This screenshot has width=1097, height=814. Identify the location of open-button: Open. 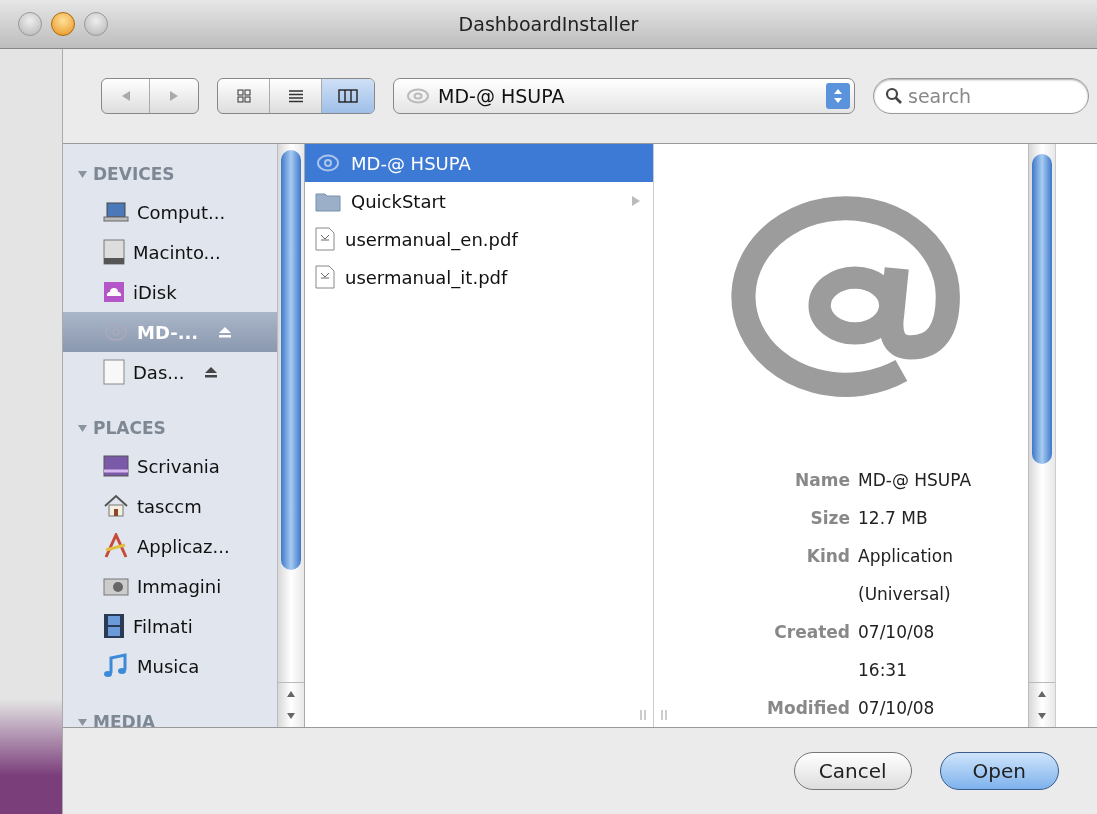
(999, 771).